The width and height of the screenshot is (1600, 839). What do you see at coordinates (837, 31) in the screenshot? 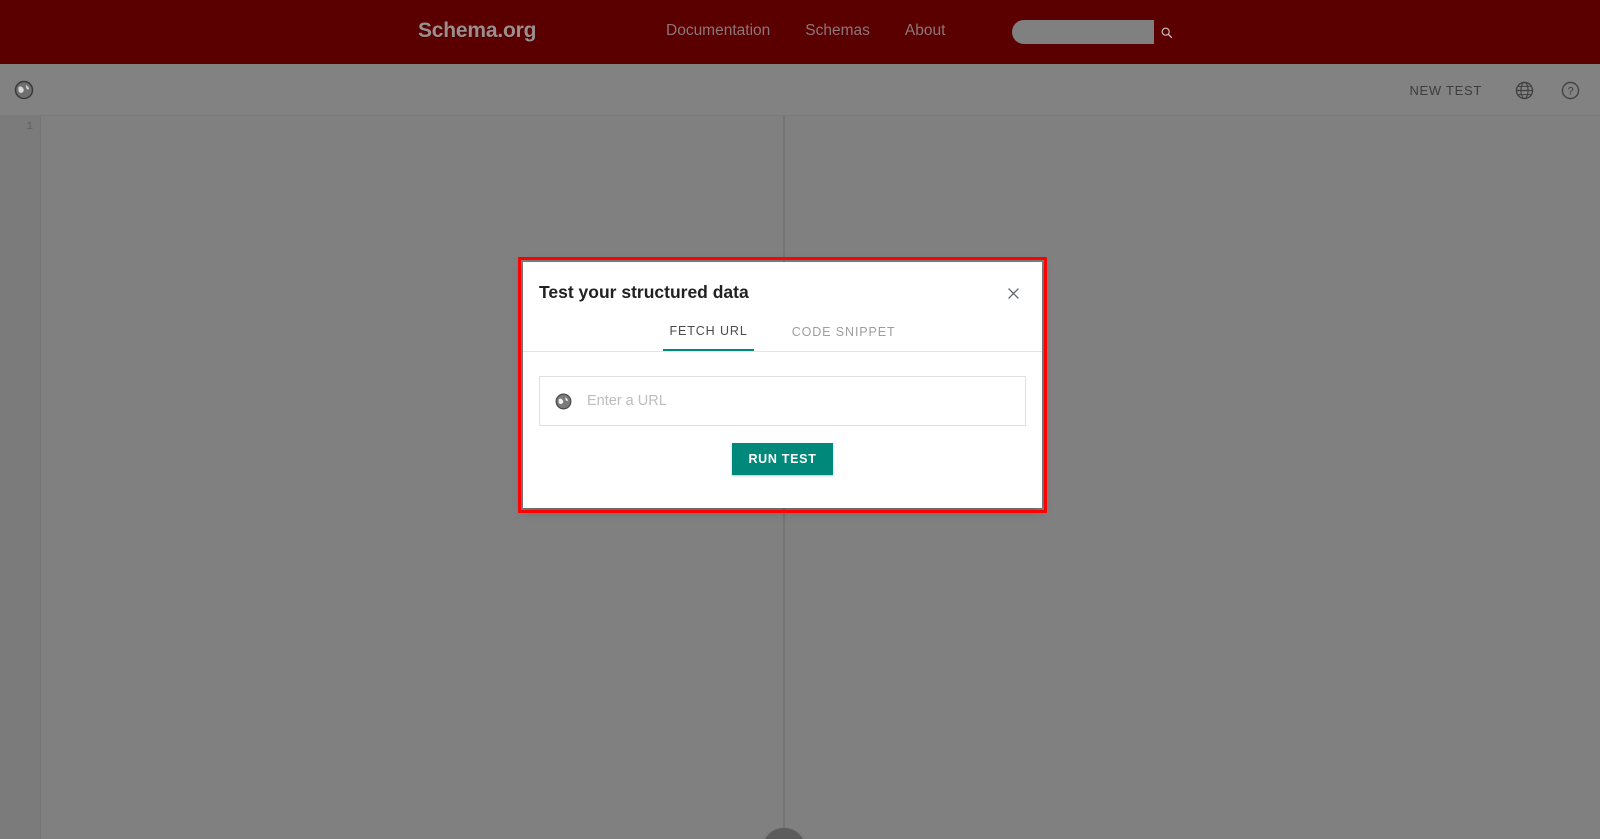
I see `nav-link-schemas: Schemas` at bounding box center [837, 31].